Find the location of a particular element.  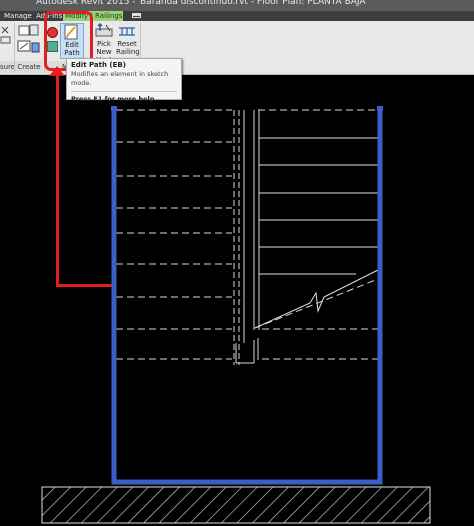

measure-button is located at coordinates (6, 35).